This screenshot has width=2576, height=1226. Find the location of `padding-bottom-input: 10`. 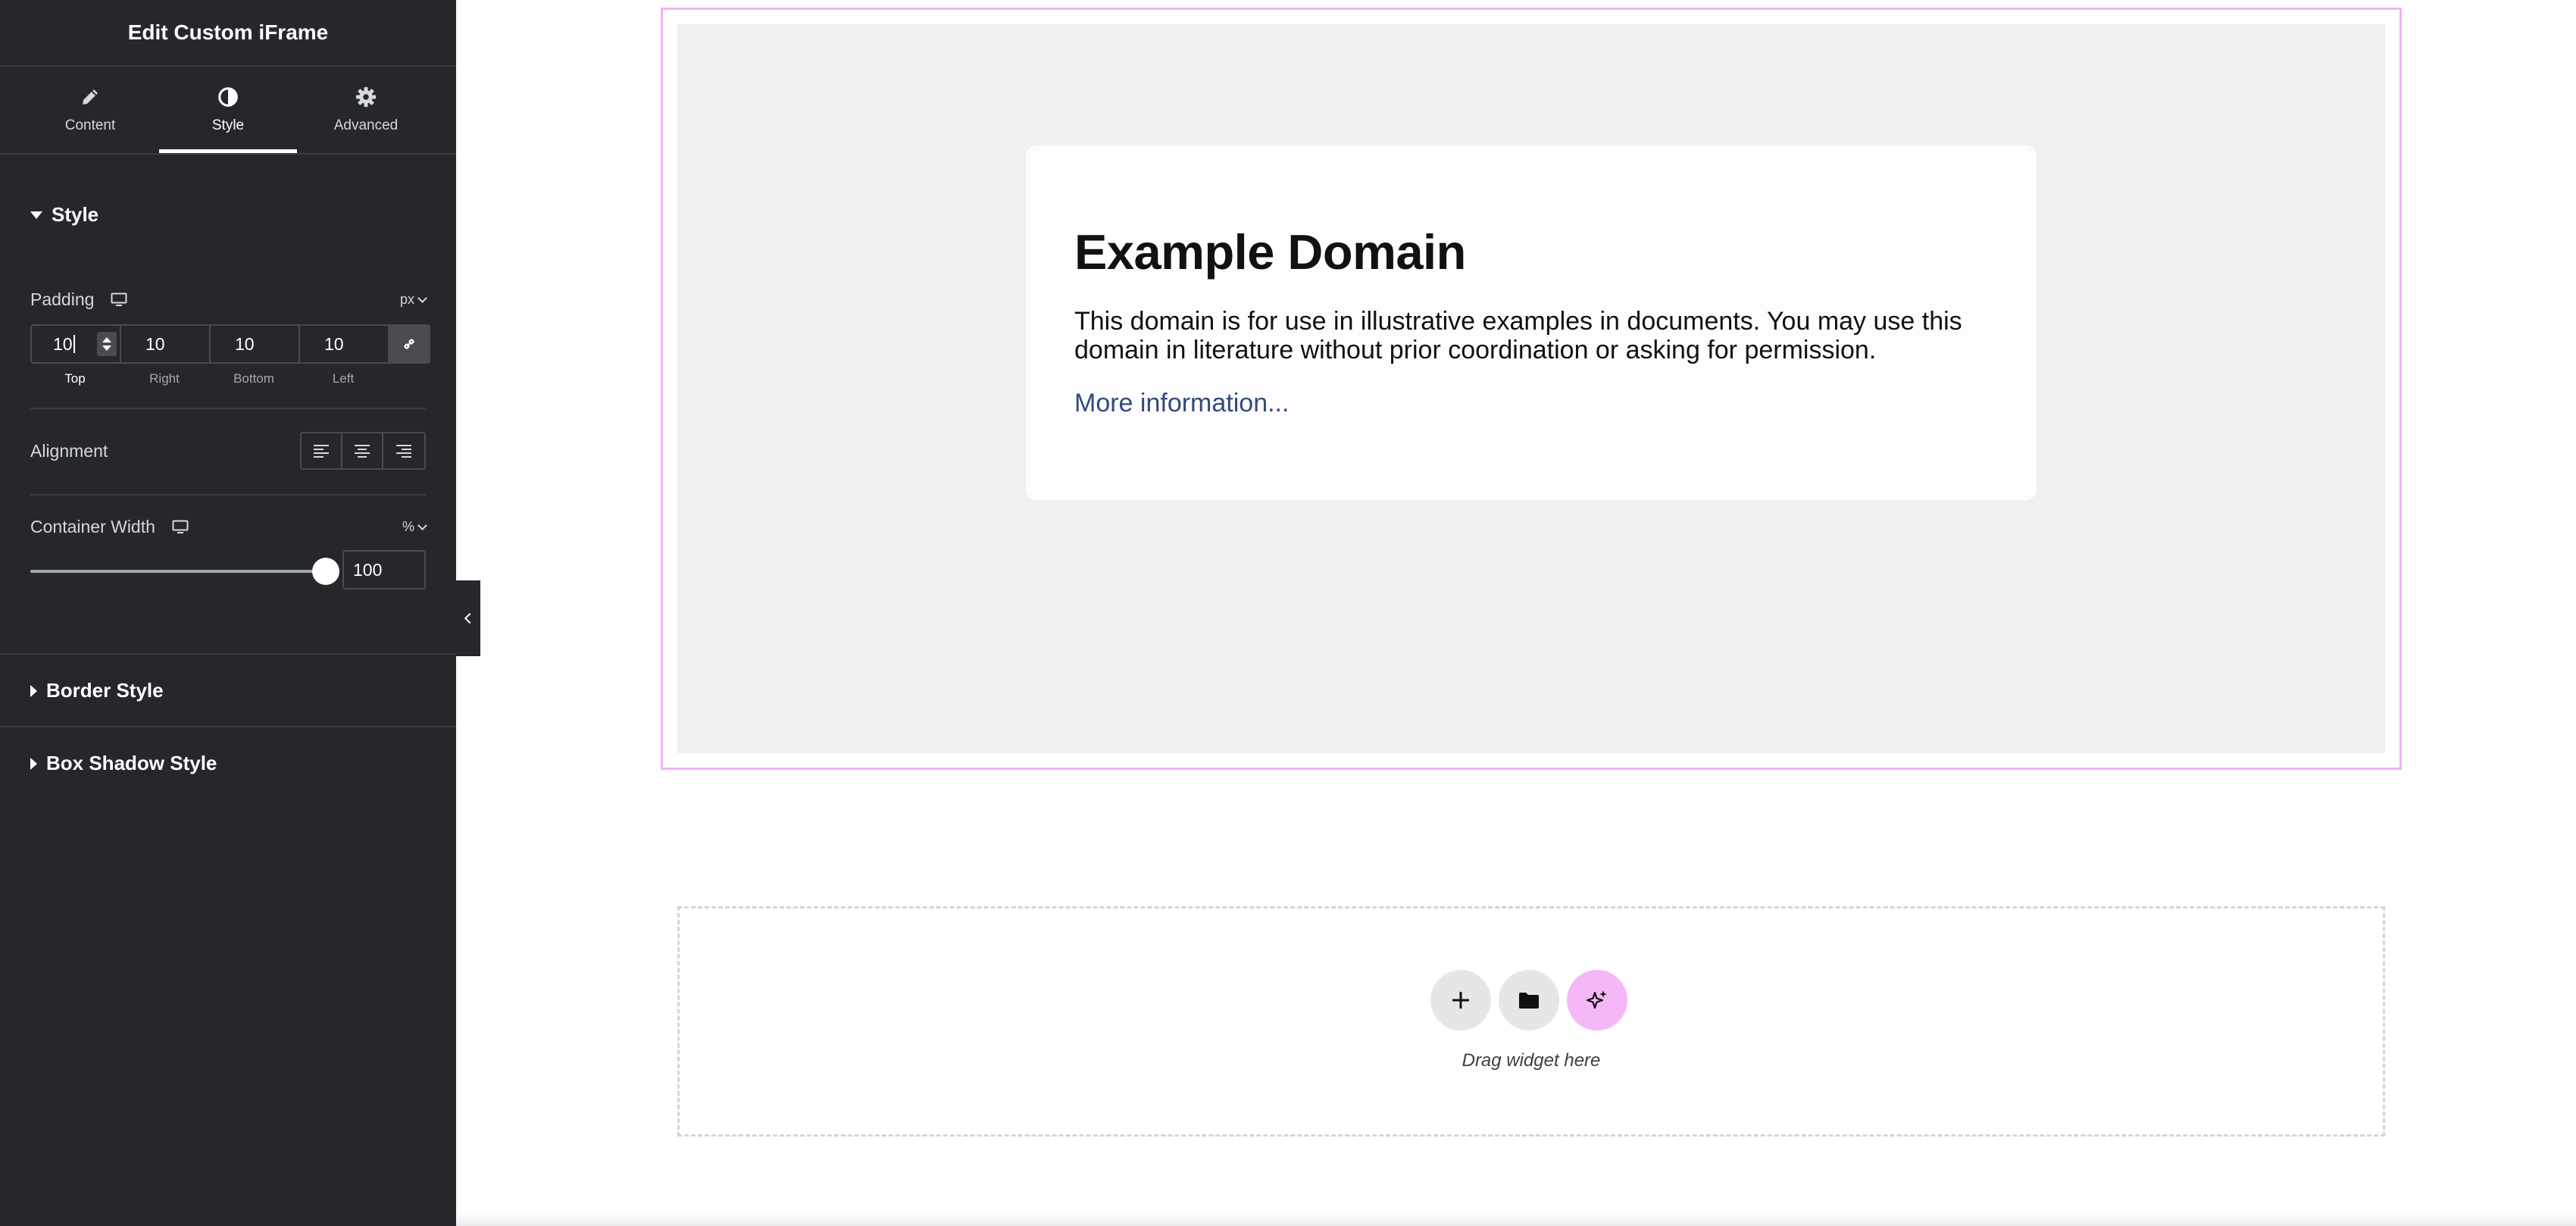

padding-bottom-input: 10 is located at coordinates (254, 344).